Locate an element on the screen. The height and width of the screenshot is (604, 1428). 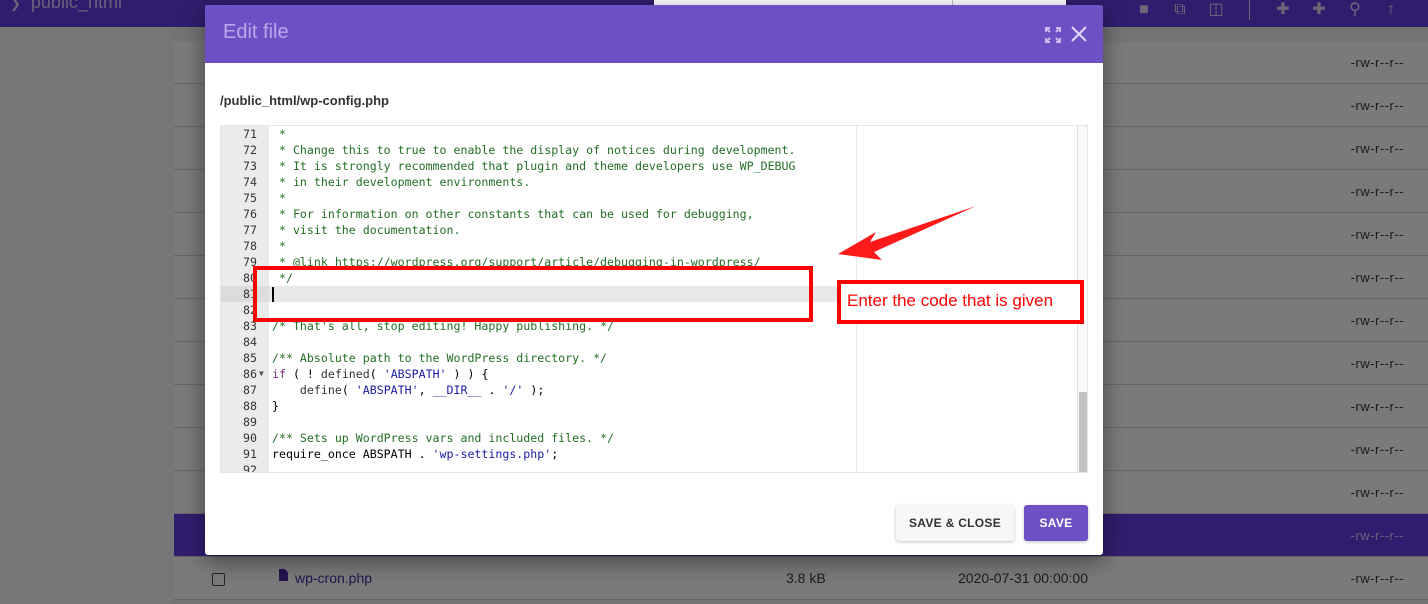
code-line: 74 * in their development environments. is located at coordinates (654, 182).